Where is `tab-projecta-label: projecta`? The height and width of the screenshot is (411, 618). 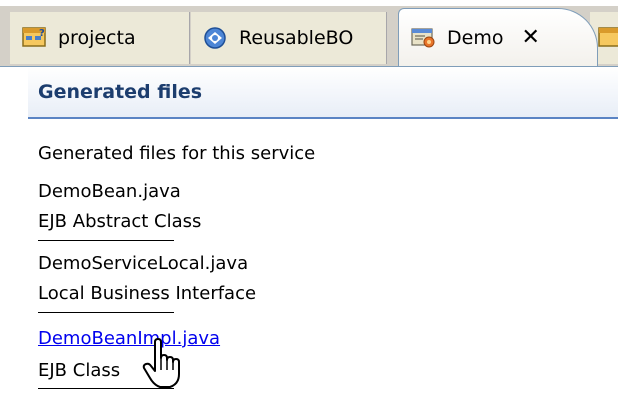
tab-projecta-label: projecta is located at coordinates (97, 38).